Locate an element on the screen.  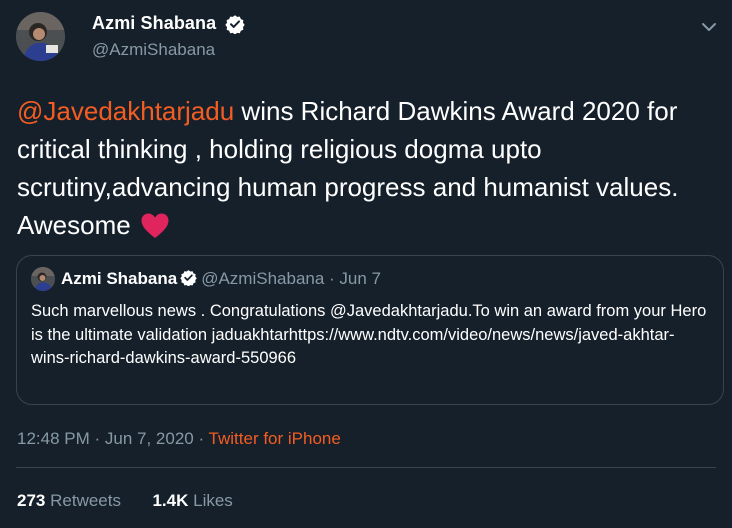
heart-icon is located at coordinates (155, 226).